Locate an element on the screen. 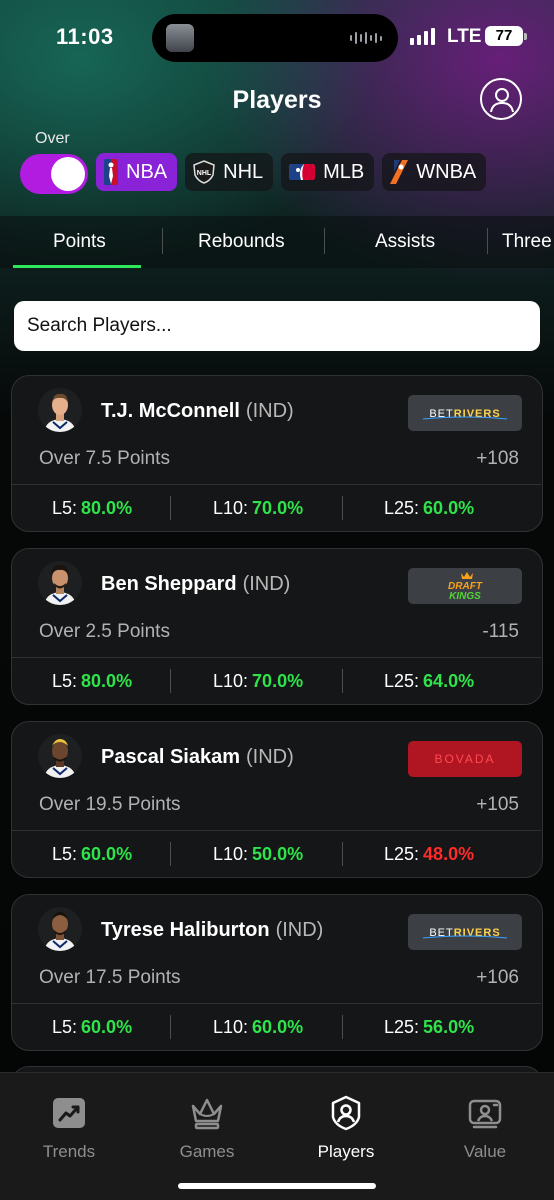 The width and height of the screenshot is (554, 1200). tab-assists: Assists is located at coordinates (405, 242).